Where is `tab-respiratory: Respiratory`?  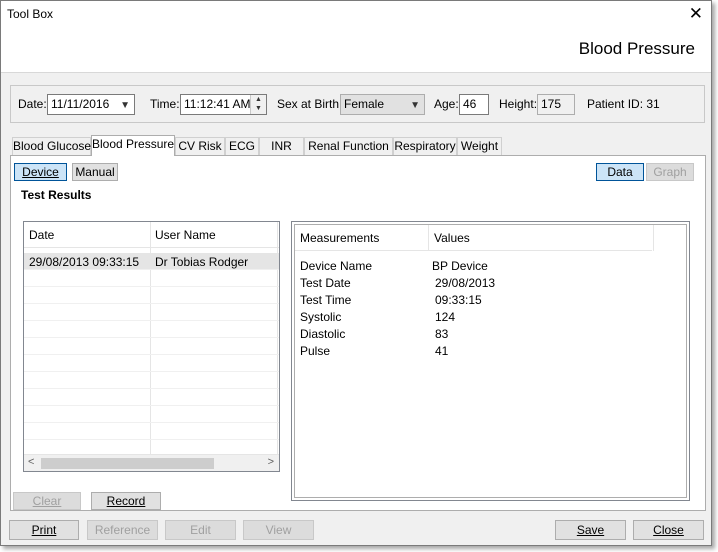 tab-respiratory: Respiratory is located at coordinates (425, 146).